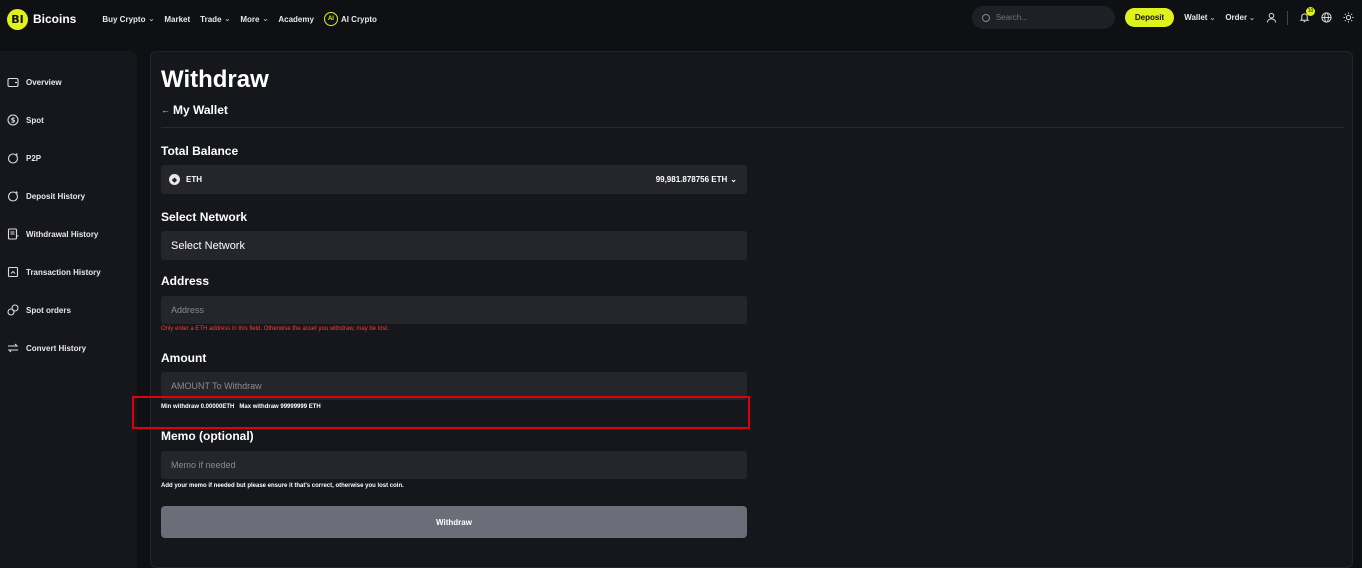 Image resolution: width=1362 pixels, height=568 pixels. Describe the element at coordinates (55, 19) in the screenshot. I see `brand-name: Bicoins` at that location.